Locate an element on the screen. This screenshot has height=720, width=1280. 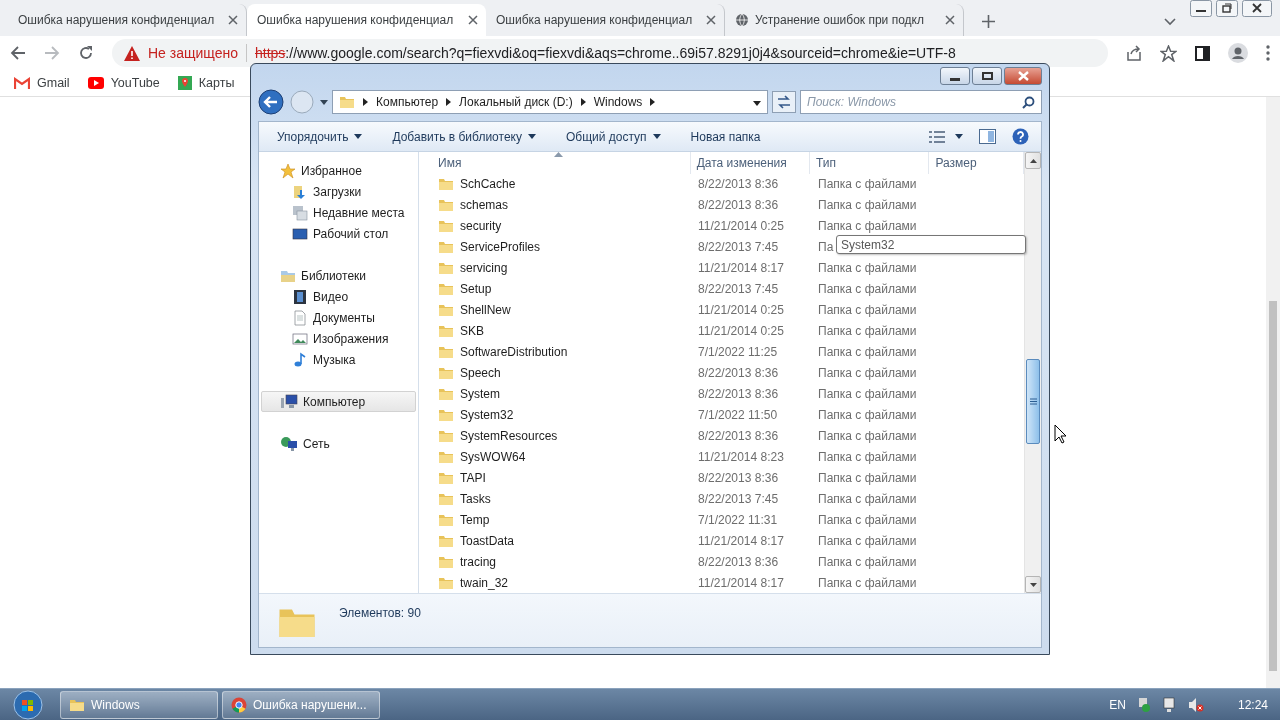
bookmark-link: YouTube is located at coordinates (123, 83).